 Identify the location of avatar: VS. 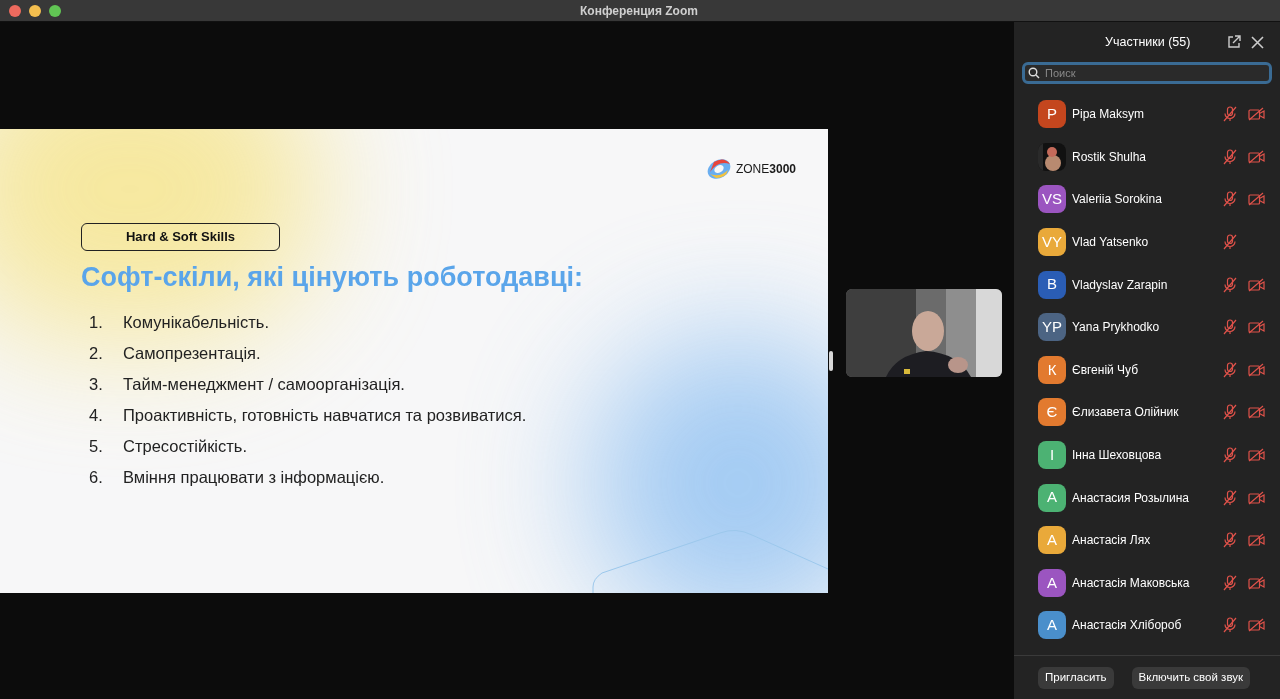
(1052, 199).